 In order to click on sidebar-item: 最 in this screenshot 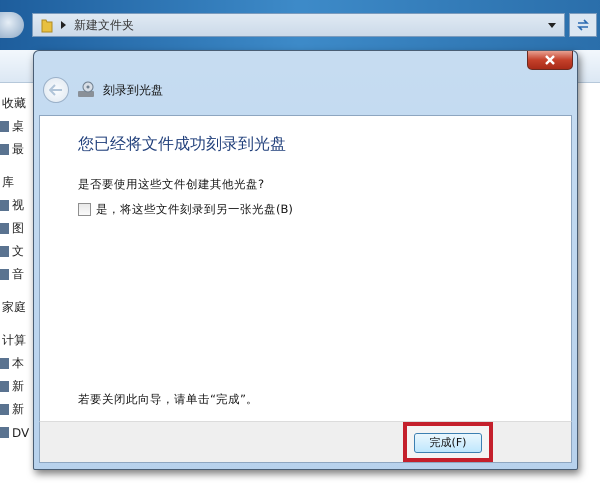, I will do `click(18, 149)`.